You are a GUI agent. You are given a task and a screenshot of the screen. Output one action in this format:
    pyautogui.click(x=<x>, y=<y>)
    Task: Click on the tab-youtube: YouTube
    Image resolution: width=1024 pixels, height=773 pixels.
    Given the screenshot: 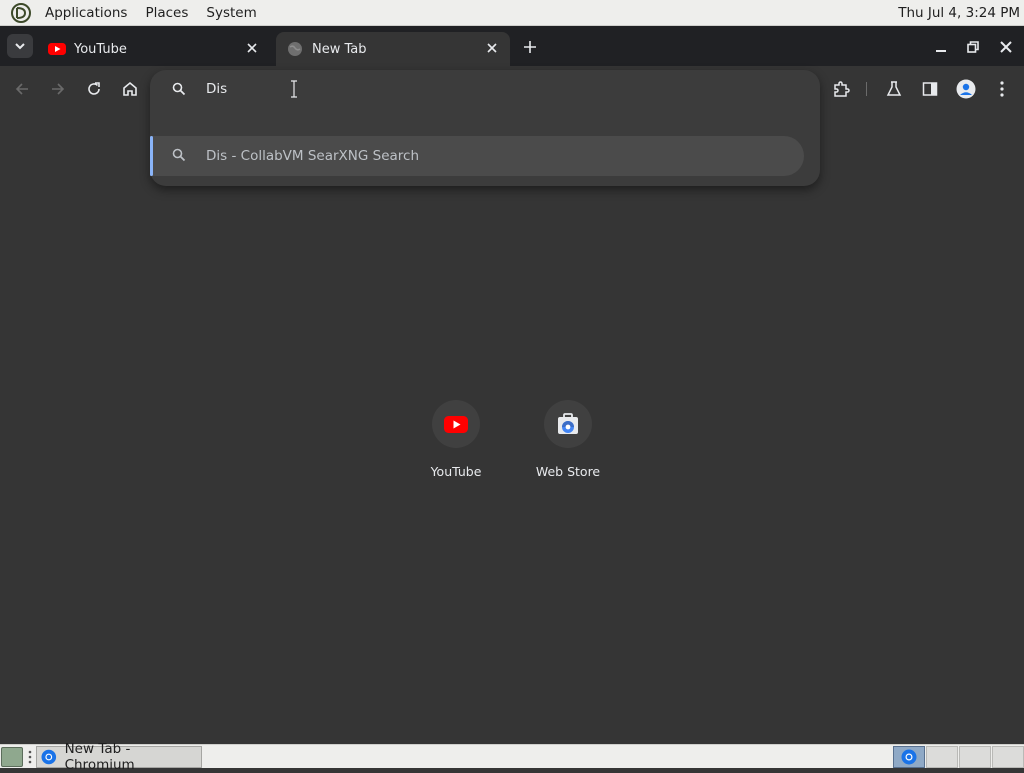 What is the action you would take?
    pyautogui.click(x=155, y=49)
    